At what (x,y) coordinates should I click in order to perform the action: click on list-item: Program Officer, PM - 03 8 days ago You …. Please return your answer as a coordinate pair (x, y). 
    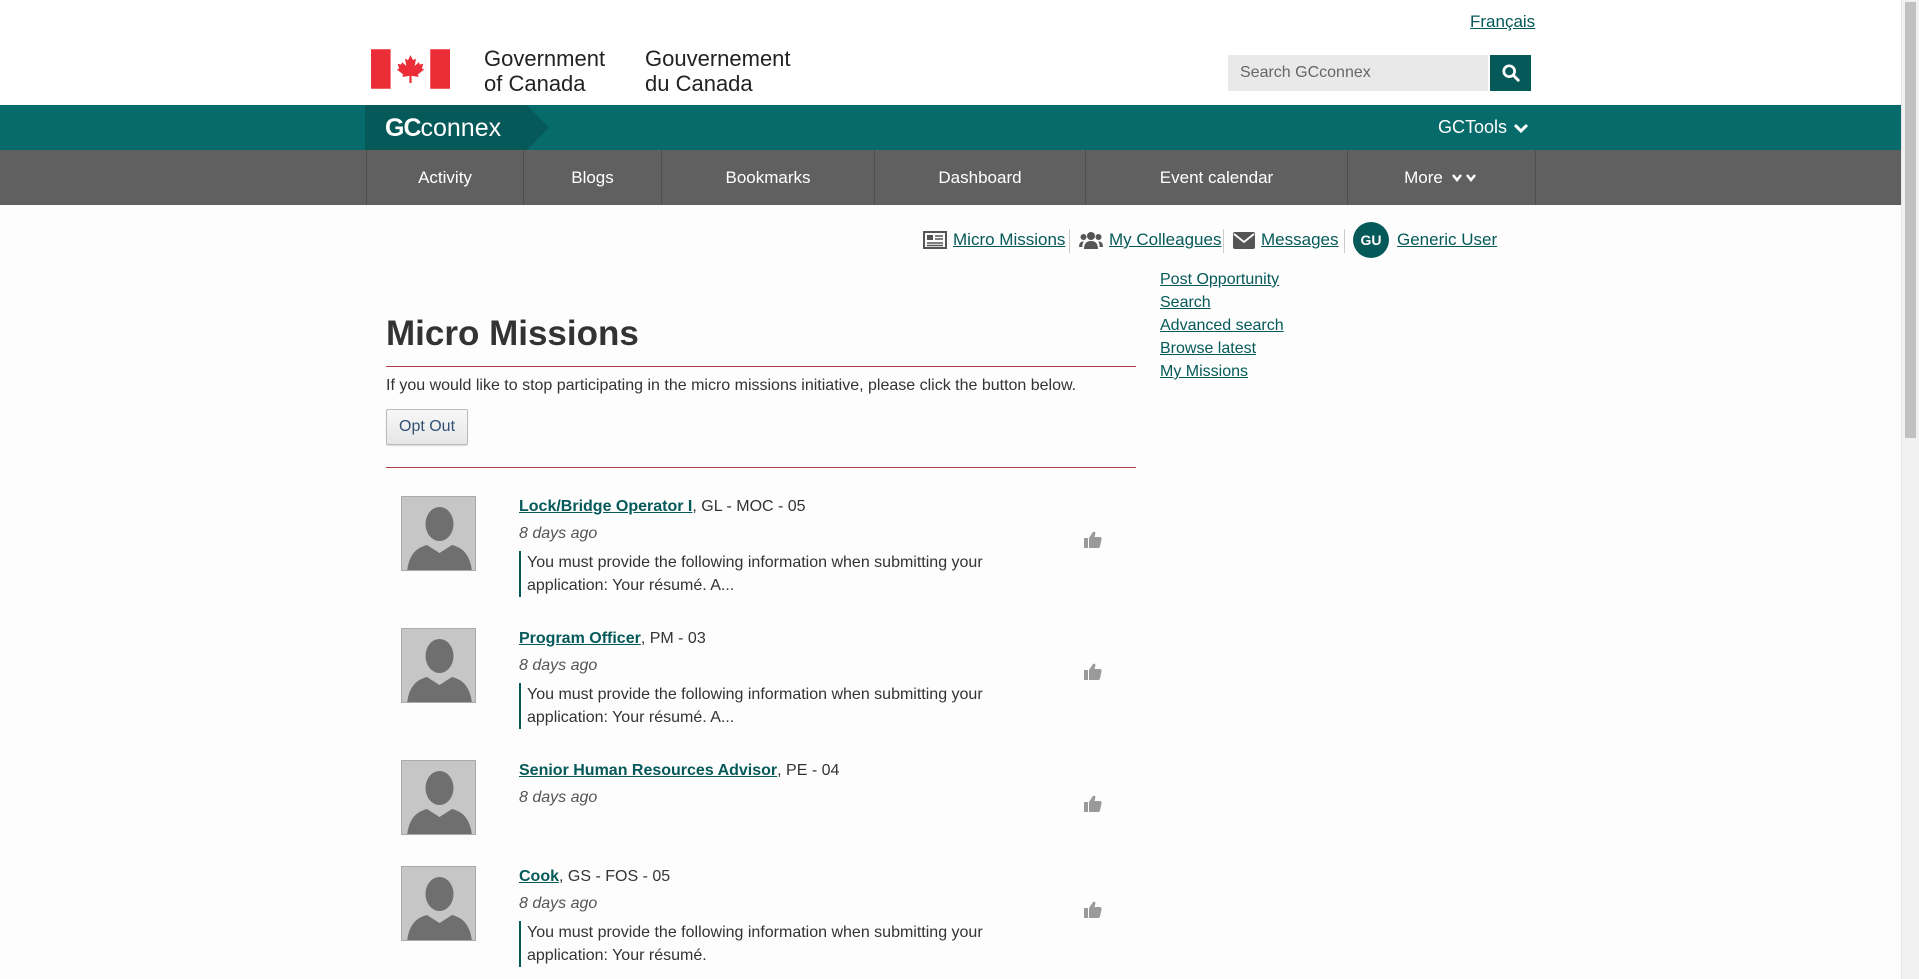
    Looking at the image, I should click on (761, 683).